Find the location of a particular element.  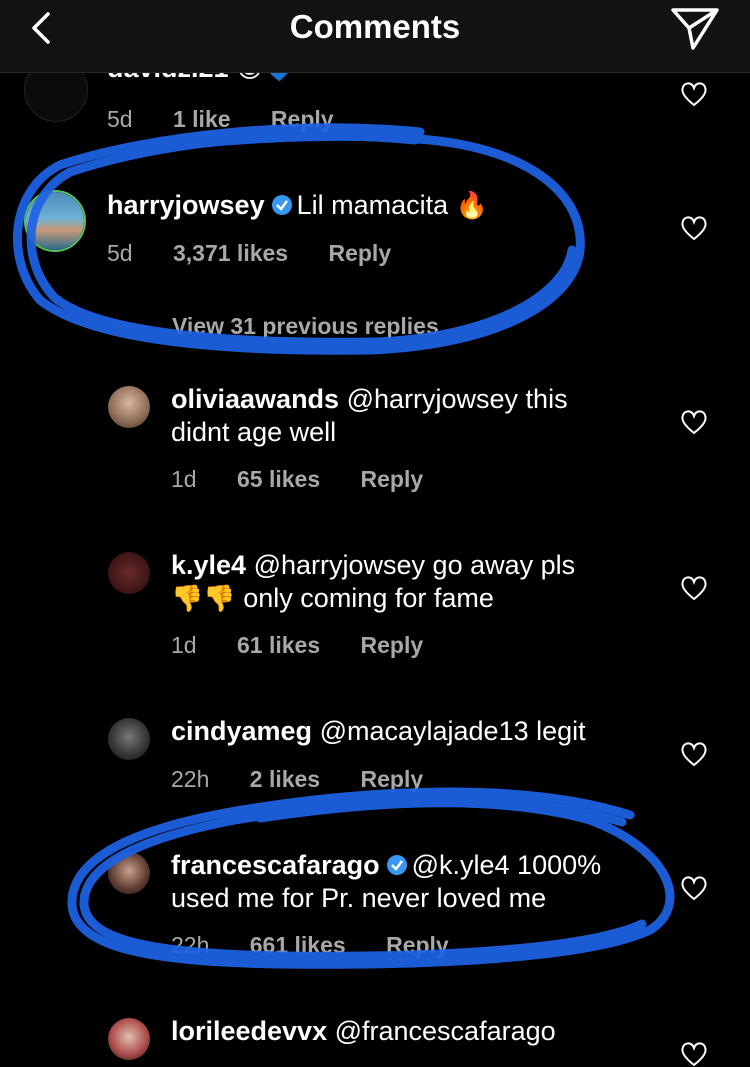

likes-count: 61 likes is located at coordinates (278, 645).